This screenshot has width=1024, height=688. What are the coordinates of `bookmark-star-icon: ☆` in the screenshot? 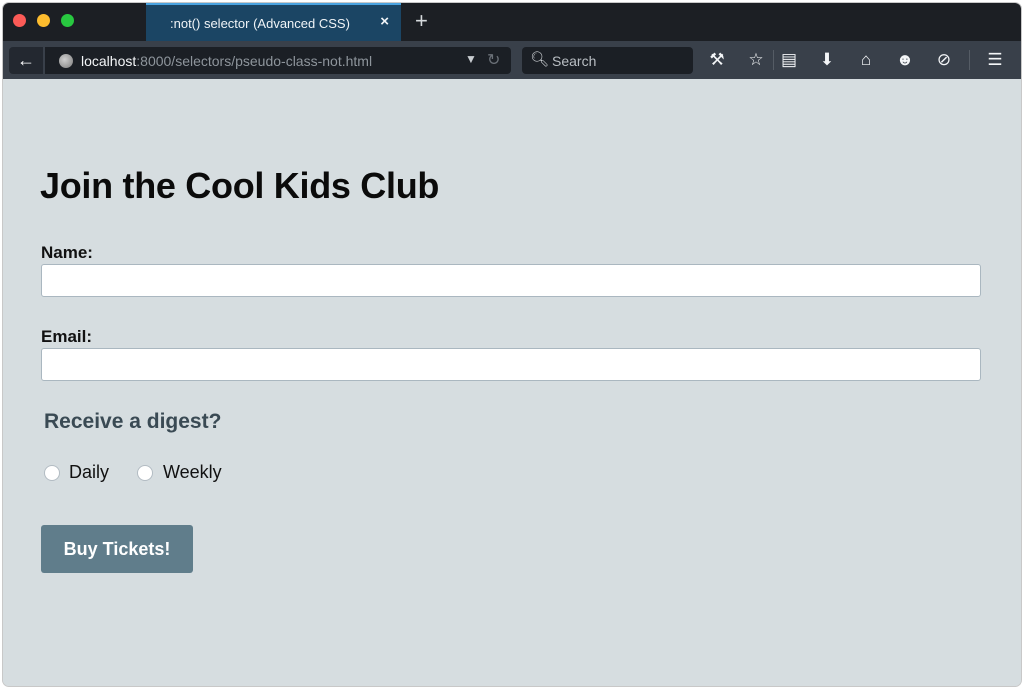 It's located at (756, 60).